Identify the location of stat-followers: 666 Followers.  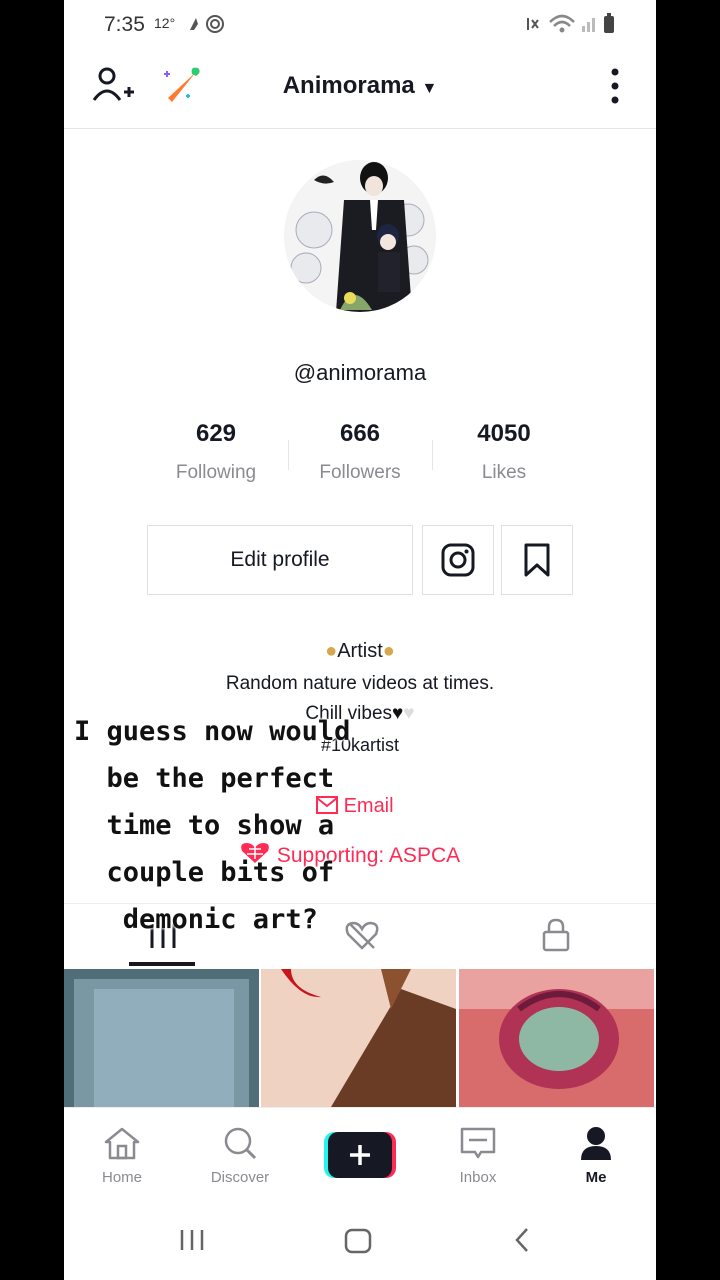
(360, 452).